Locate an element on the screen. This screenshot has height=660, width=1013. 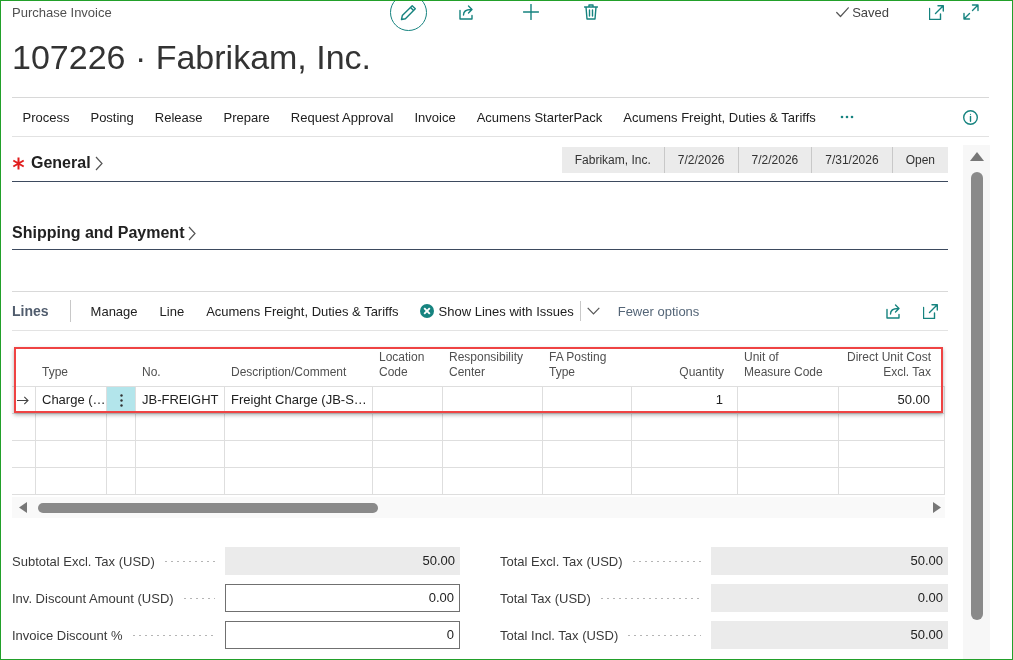
menu-item: Acumens Freight, Duties & Tariffs is located at coordinates (719, 117).